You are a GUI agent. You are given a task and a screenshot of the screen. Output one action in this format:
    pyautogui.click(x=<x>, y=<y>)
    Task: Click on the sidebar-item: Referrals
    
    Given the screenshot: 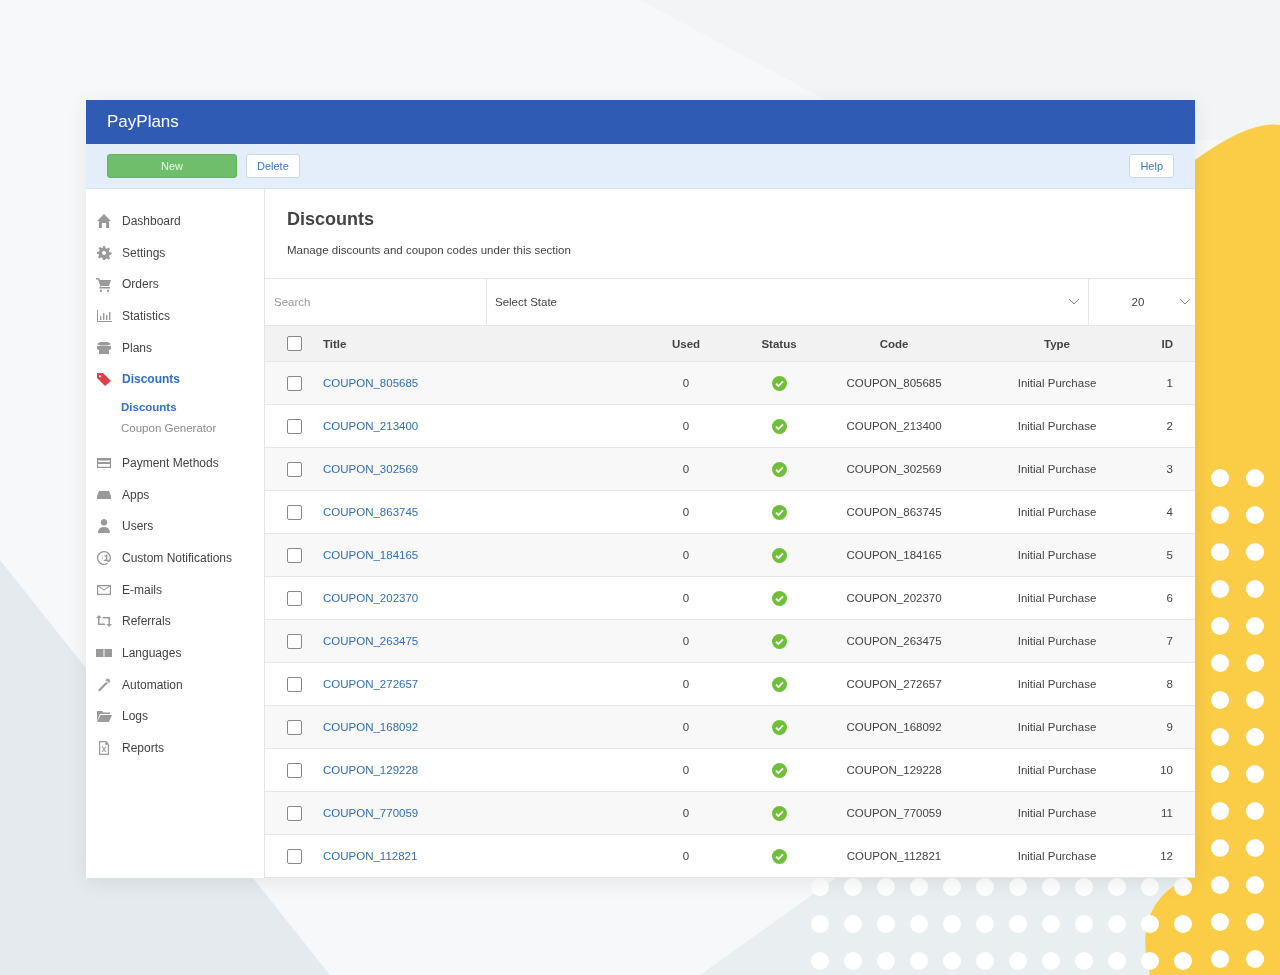 What is the action you would take?
    pyautogui.click(x=175, y=621)
    